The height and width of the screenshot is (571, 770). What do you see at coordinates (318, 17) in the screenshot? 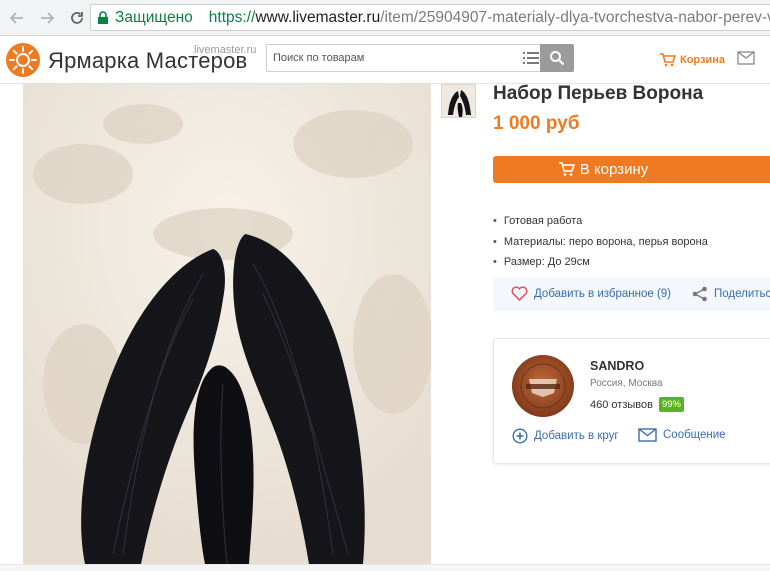
I see `url-domain: www.livemaster.ru` at bounding box center [318, 17].